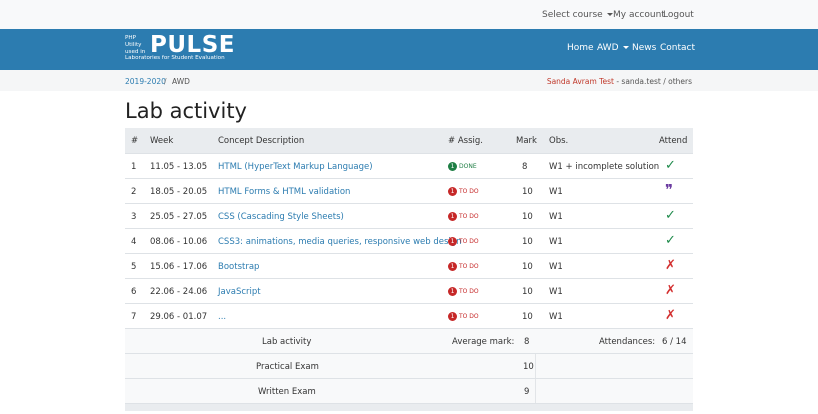  Describe the element at coordinates (535, 366) in the screenshot. I see `column-divider` at that location.